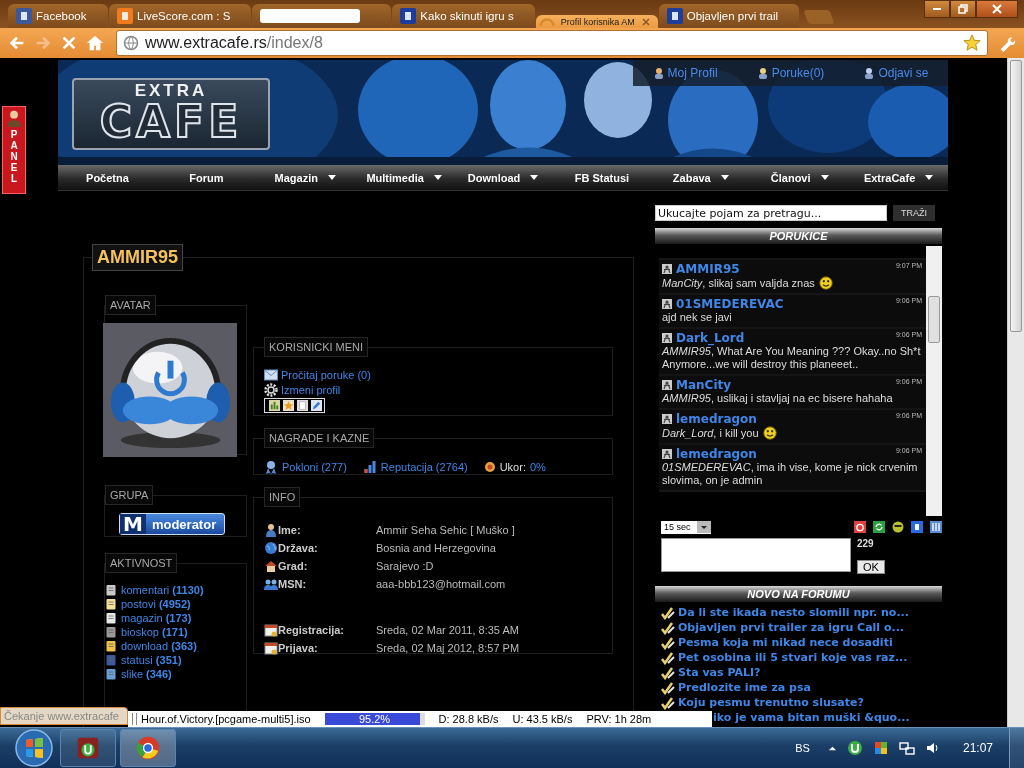  What do you see at coordinates (312, 630) in the screenshot?
I see `info-label: Registracija:` at bounding box center [312, 630].